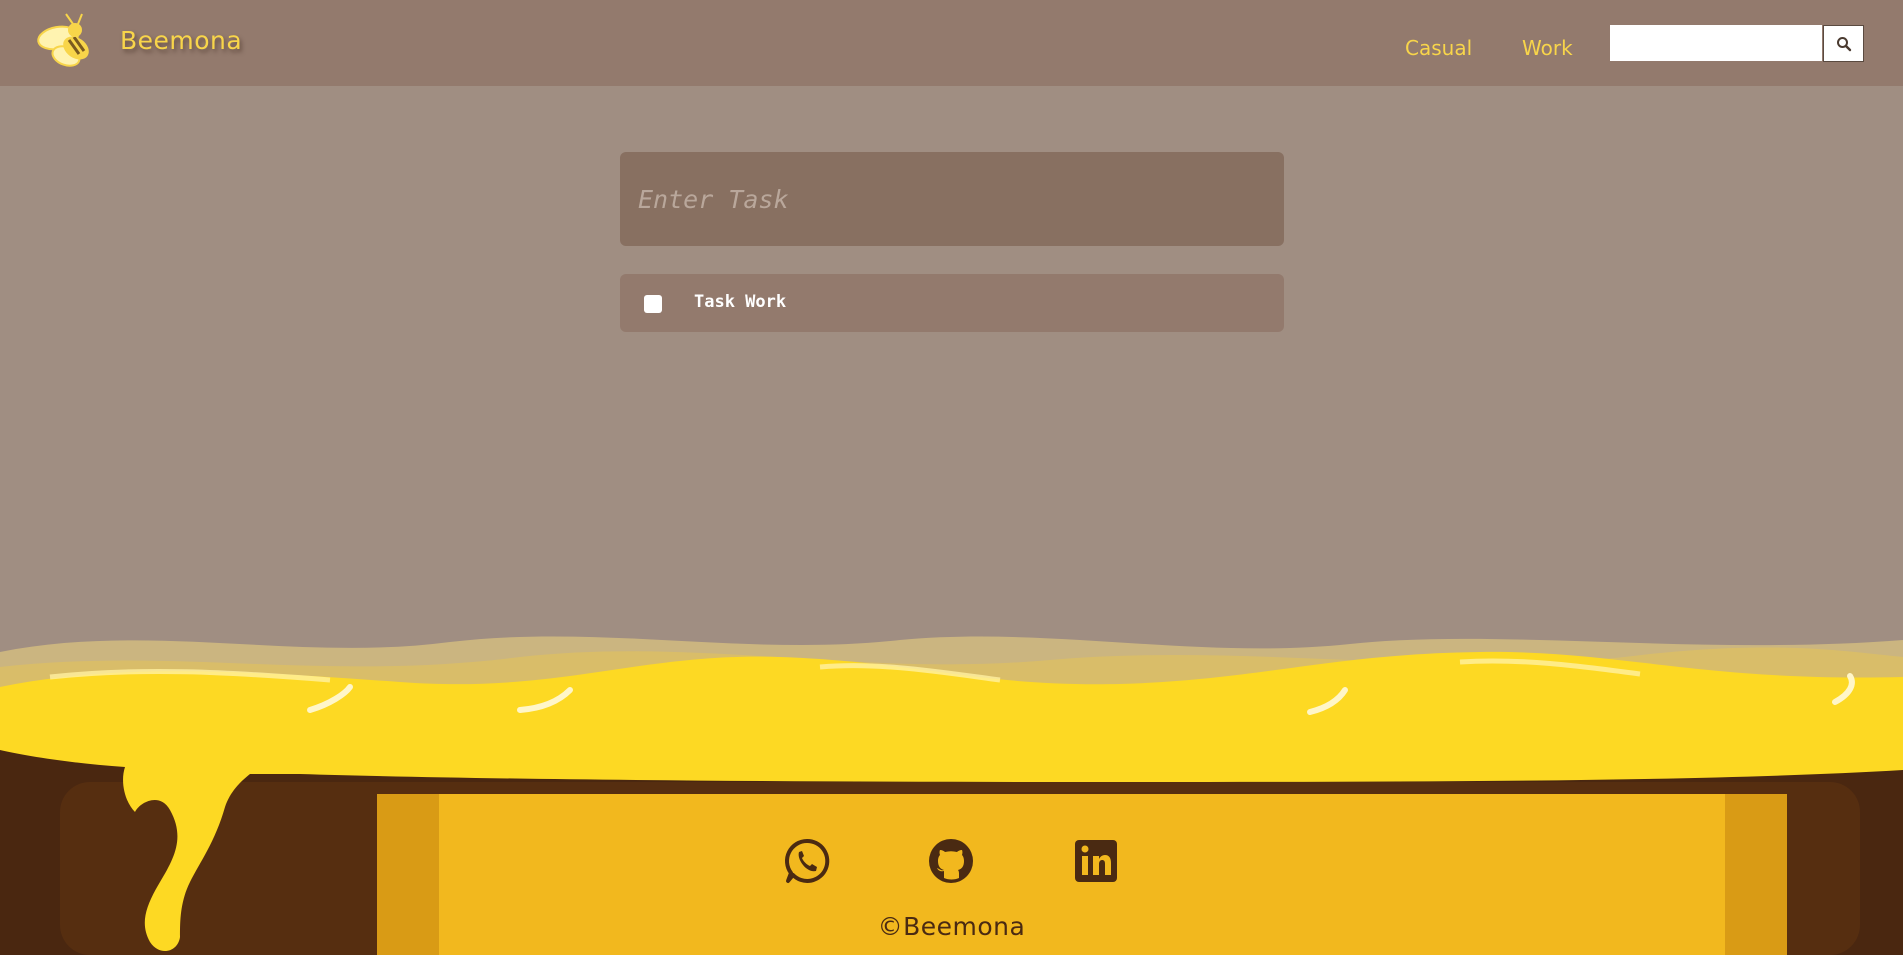 The height and width of the screenshot is (955, 1903). Describe the element at coordinates (952, 303) in the screenshot. I see `task-item: Task Work` at that location.